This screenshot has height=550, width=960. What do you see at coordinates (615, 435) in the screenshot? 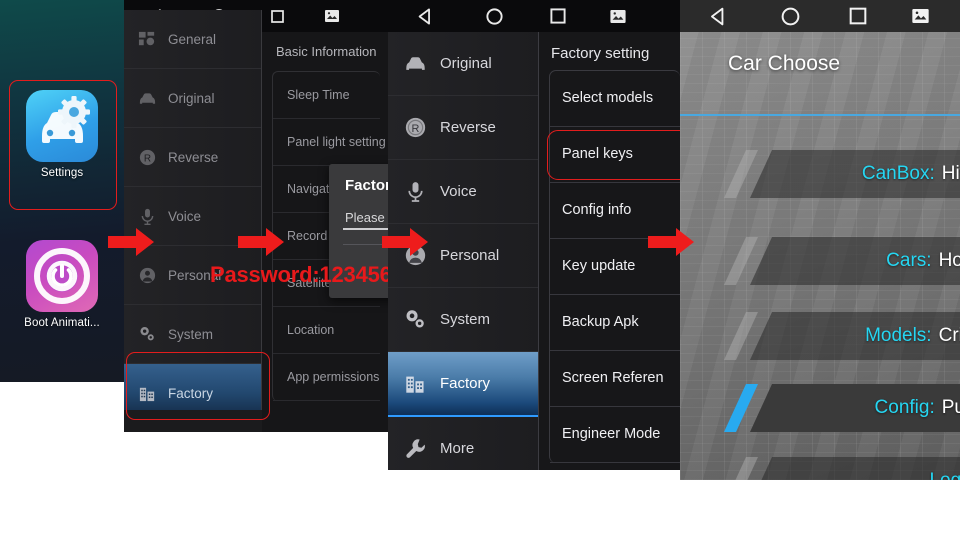
I see `list-item-engineer-mode: Engineer Mode` at bounding box center [615, 435].